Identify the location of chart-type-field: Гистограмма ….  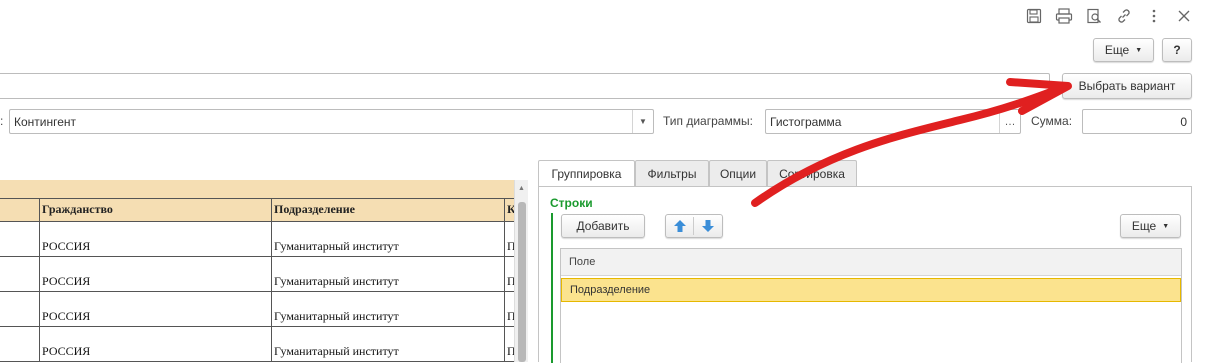
(893, 121).